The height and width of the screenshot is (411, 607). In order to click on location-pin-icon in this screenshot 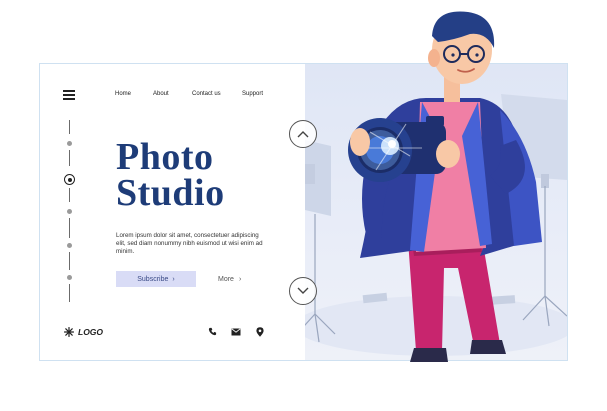, I will do `click(260, 332)`.